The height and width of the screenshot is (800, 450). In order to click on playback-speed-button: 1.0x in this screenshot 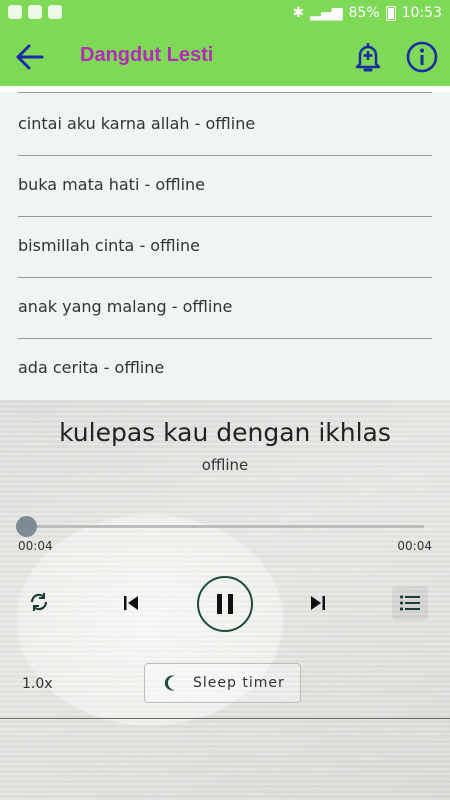, I will do `click(37, 684)`.